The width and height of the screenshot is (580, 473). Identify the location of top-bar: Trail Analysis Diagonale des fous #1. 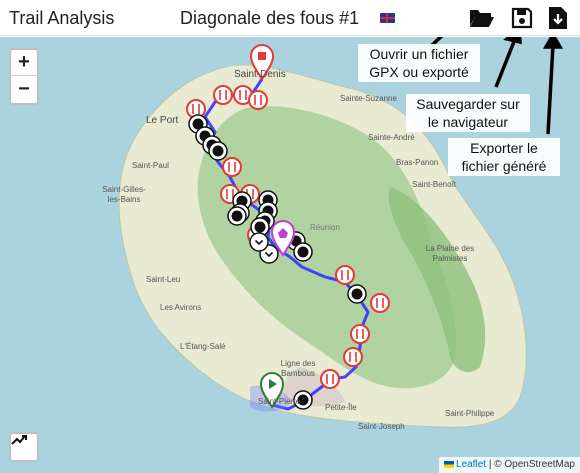
(290, 18).